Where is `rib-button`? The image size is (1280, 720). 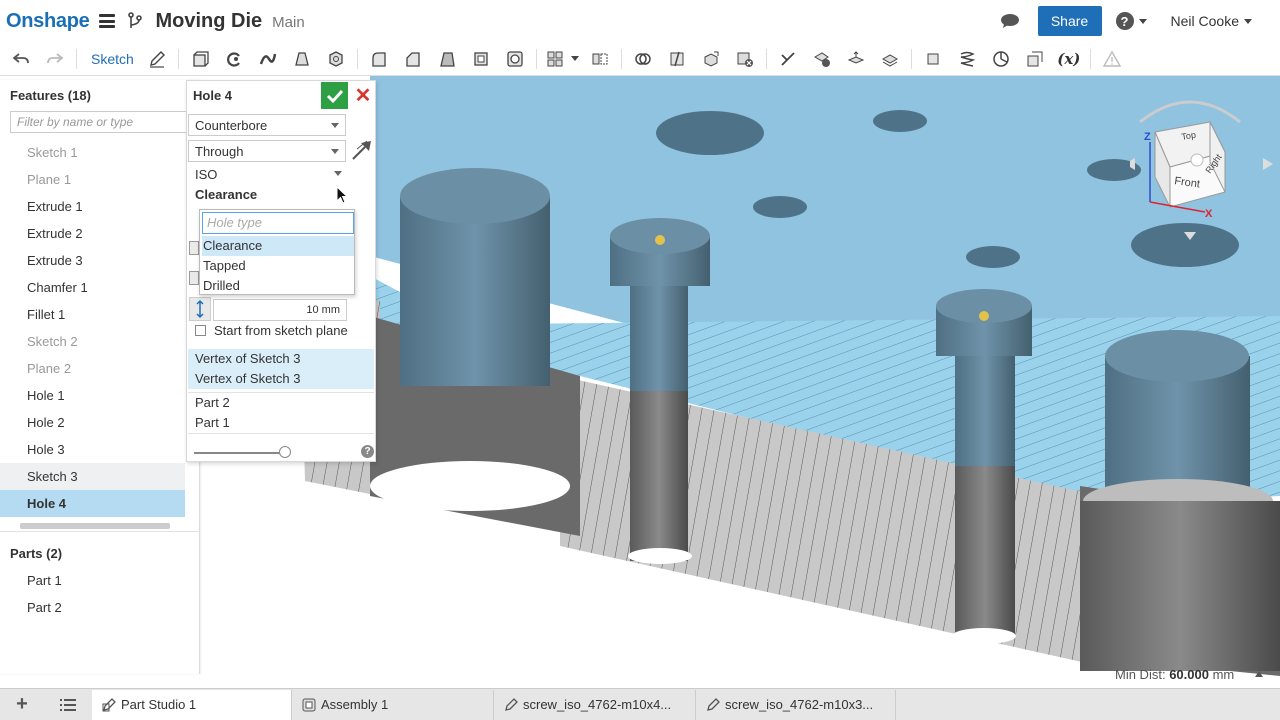
rib-button is located at coordinates (481, 59).